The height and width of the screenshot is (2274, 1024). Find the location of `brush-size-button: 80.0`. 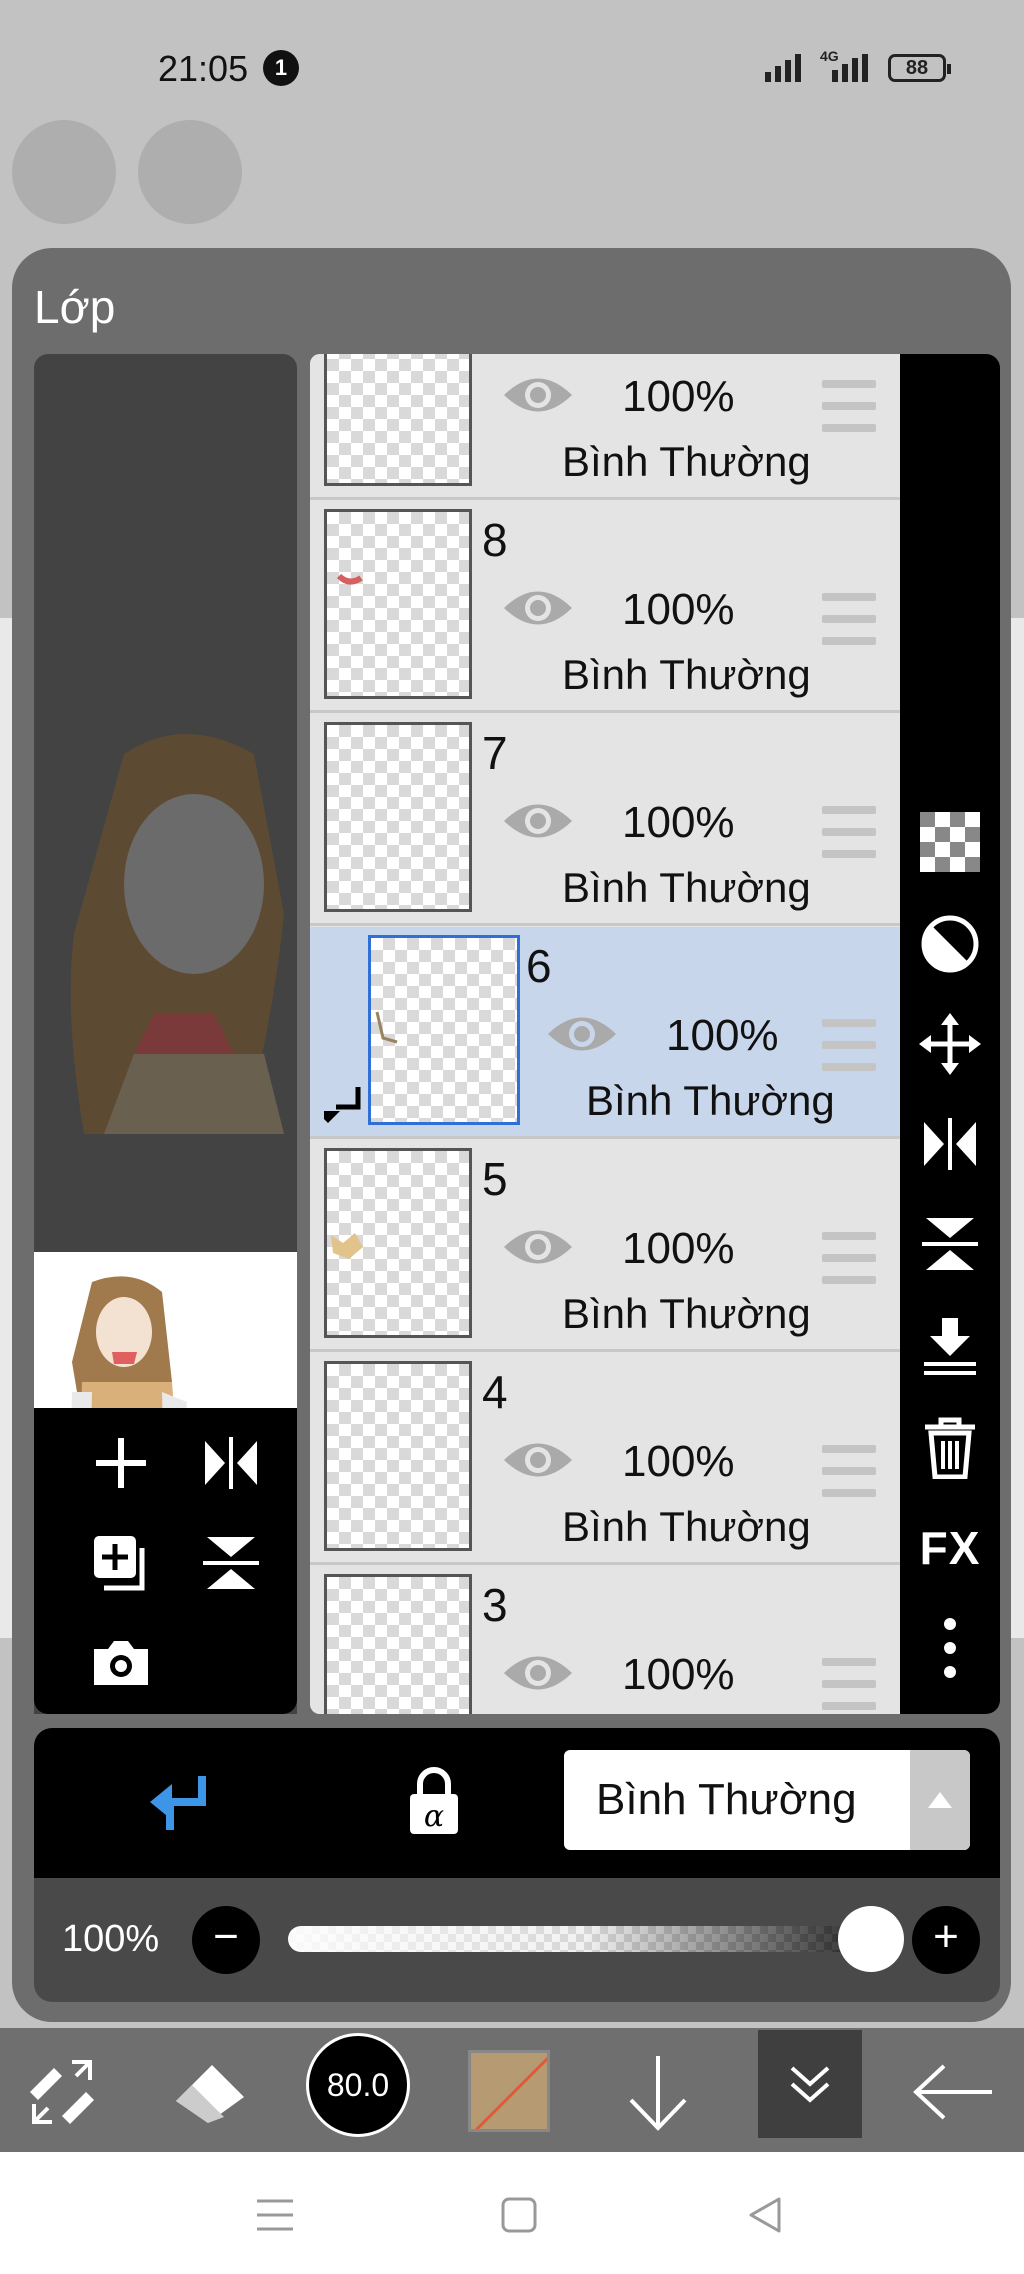

brush-size-button: 80.0 is located at coordinates (358, 2085).